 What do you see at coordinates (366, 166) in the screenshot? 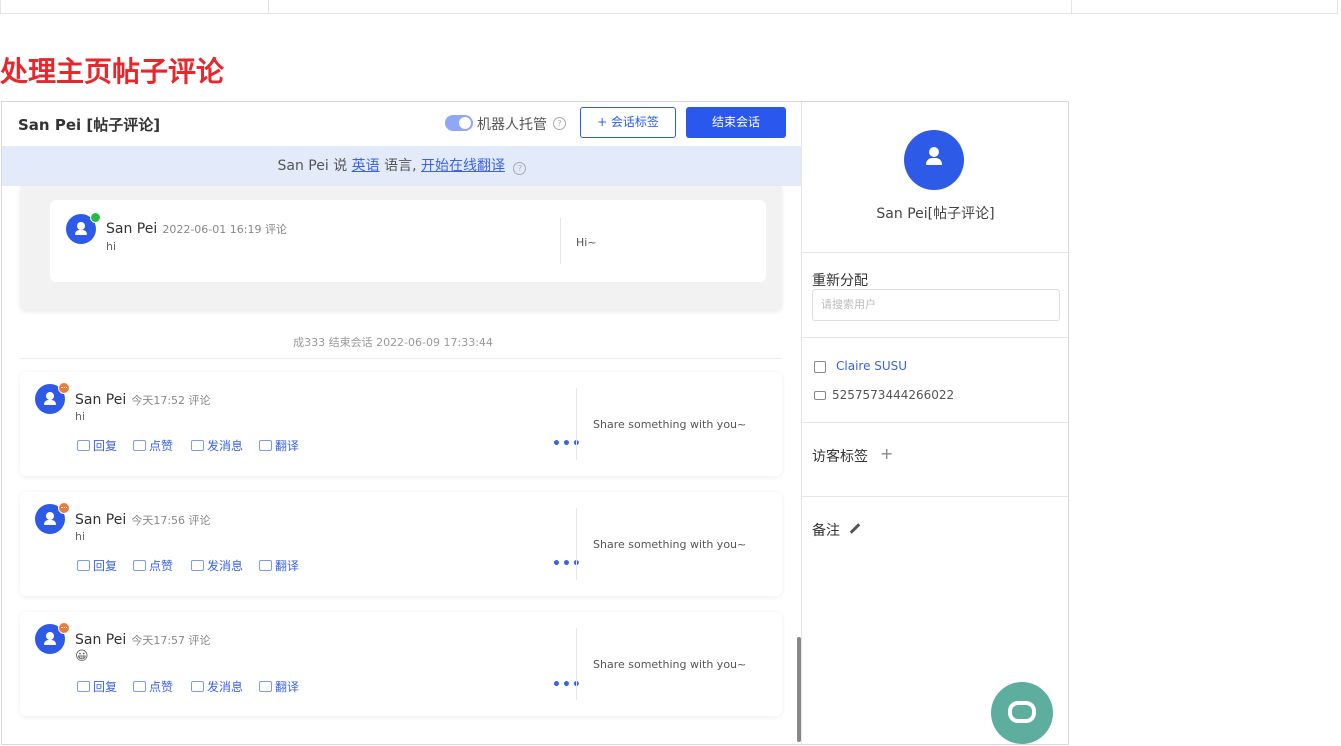
I see `language-link: 英语` at bounding box center [366, 166].